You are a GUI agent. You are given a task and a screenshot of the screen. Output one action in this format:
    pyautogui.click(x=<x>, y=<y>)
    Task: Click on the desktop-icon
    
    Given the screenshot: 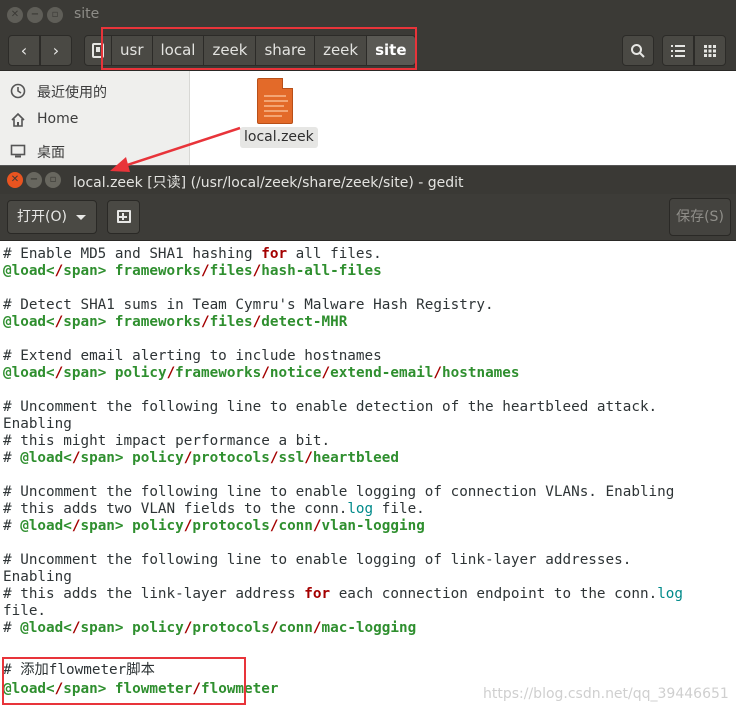 What is the action you would take?
    pyautogui.click(x=18, y=151)
    